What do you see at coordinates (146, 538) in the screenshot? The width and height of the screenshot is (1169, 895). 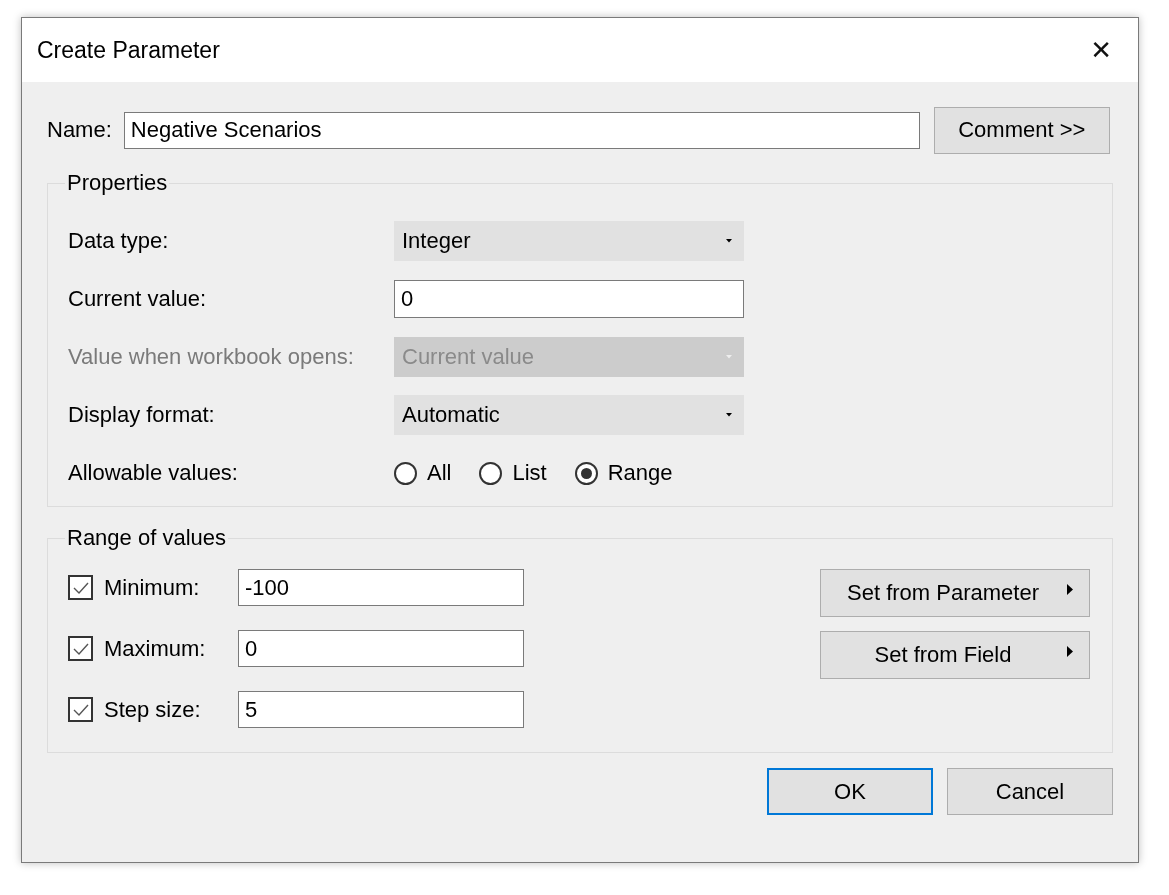 I see `group-title: Range of values` at bounding box center [146, 538].